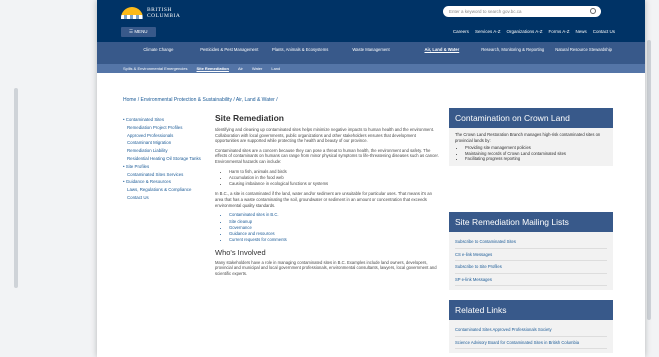 This screenshot has height=357, width=659. I want to click on search-input: Enter a keyword to search gov.bc.ca, so click(522, 11).